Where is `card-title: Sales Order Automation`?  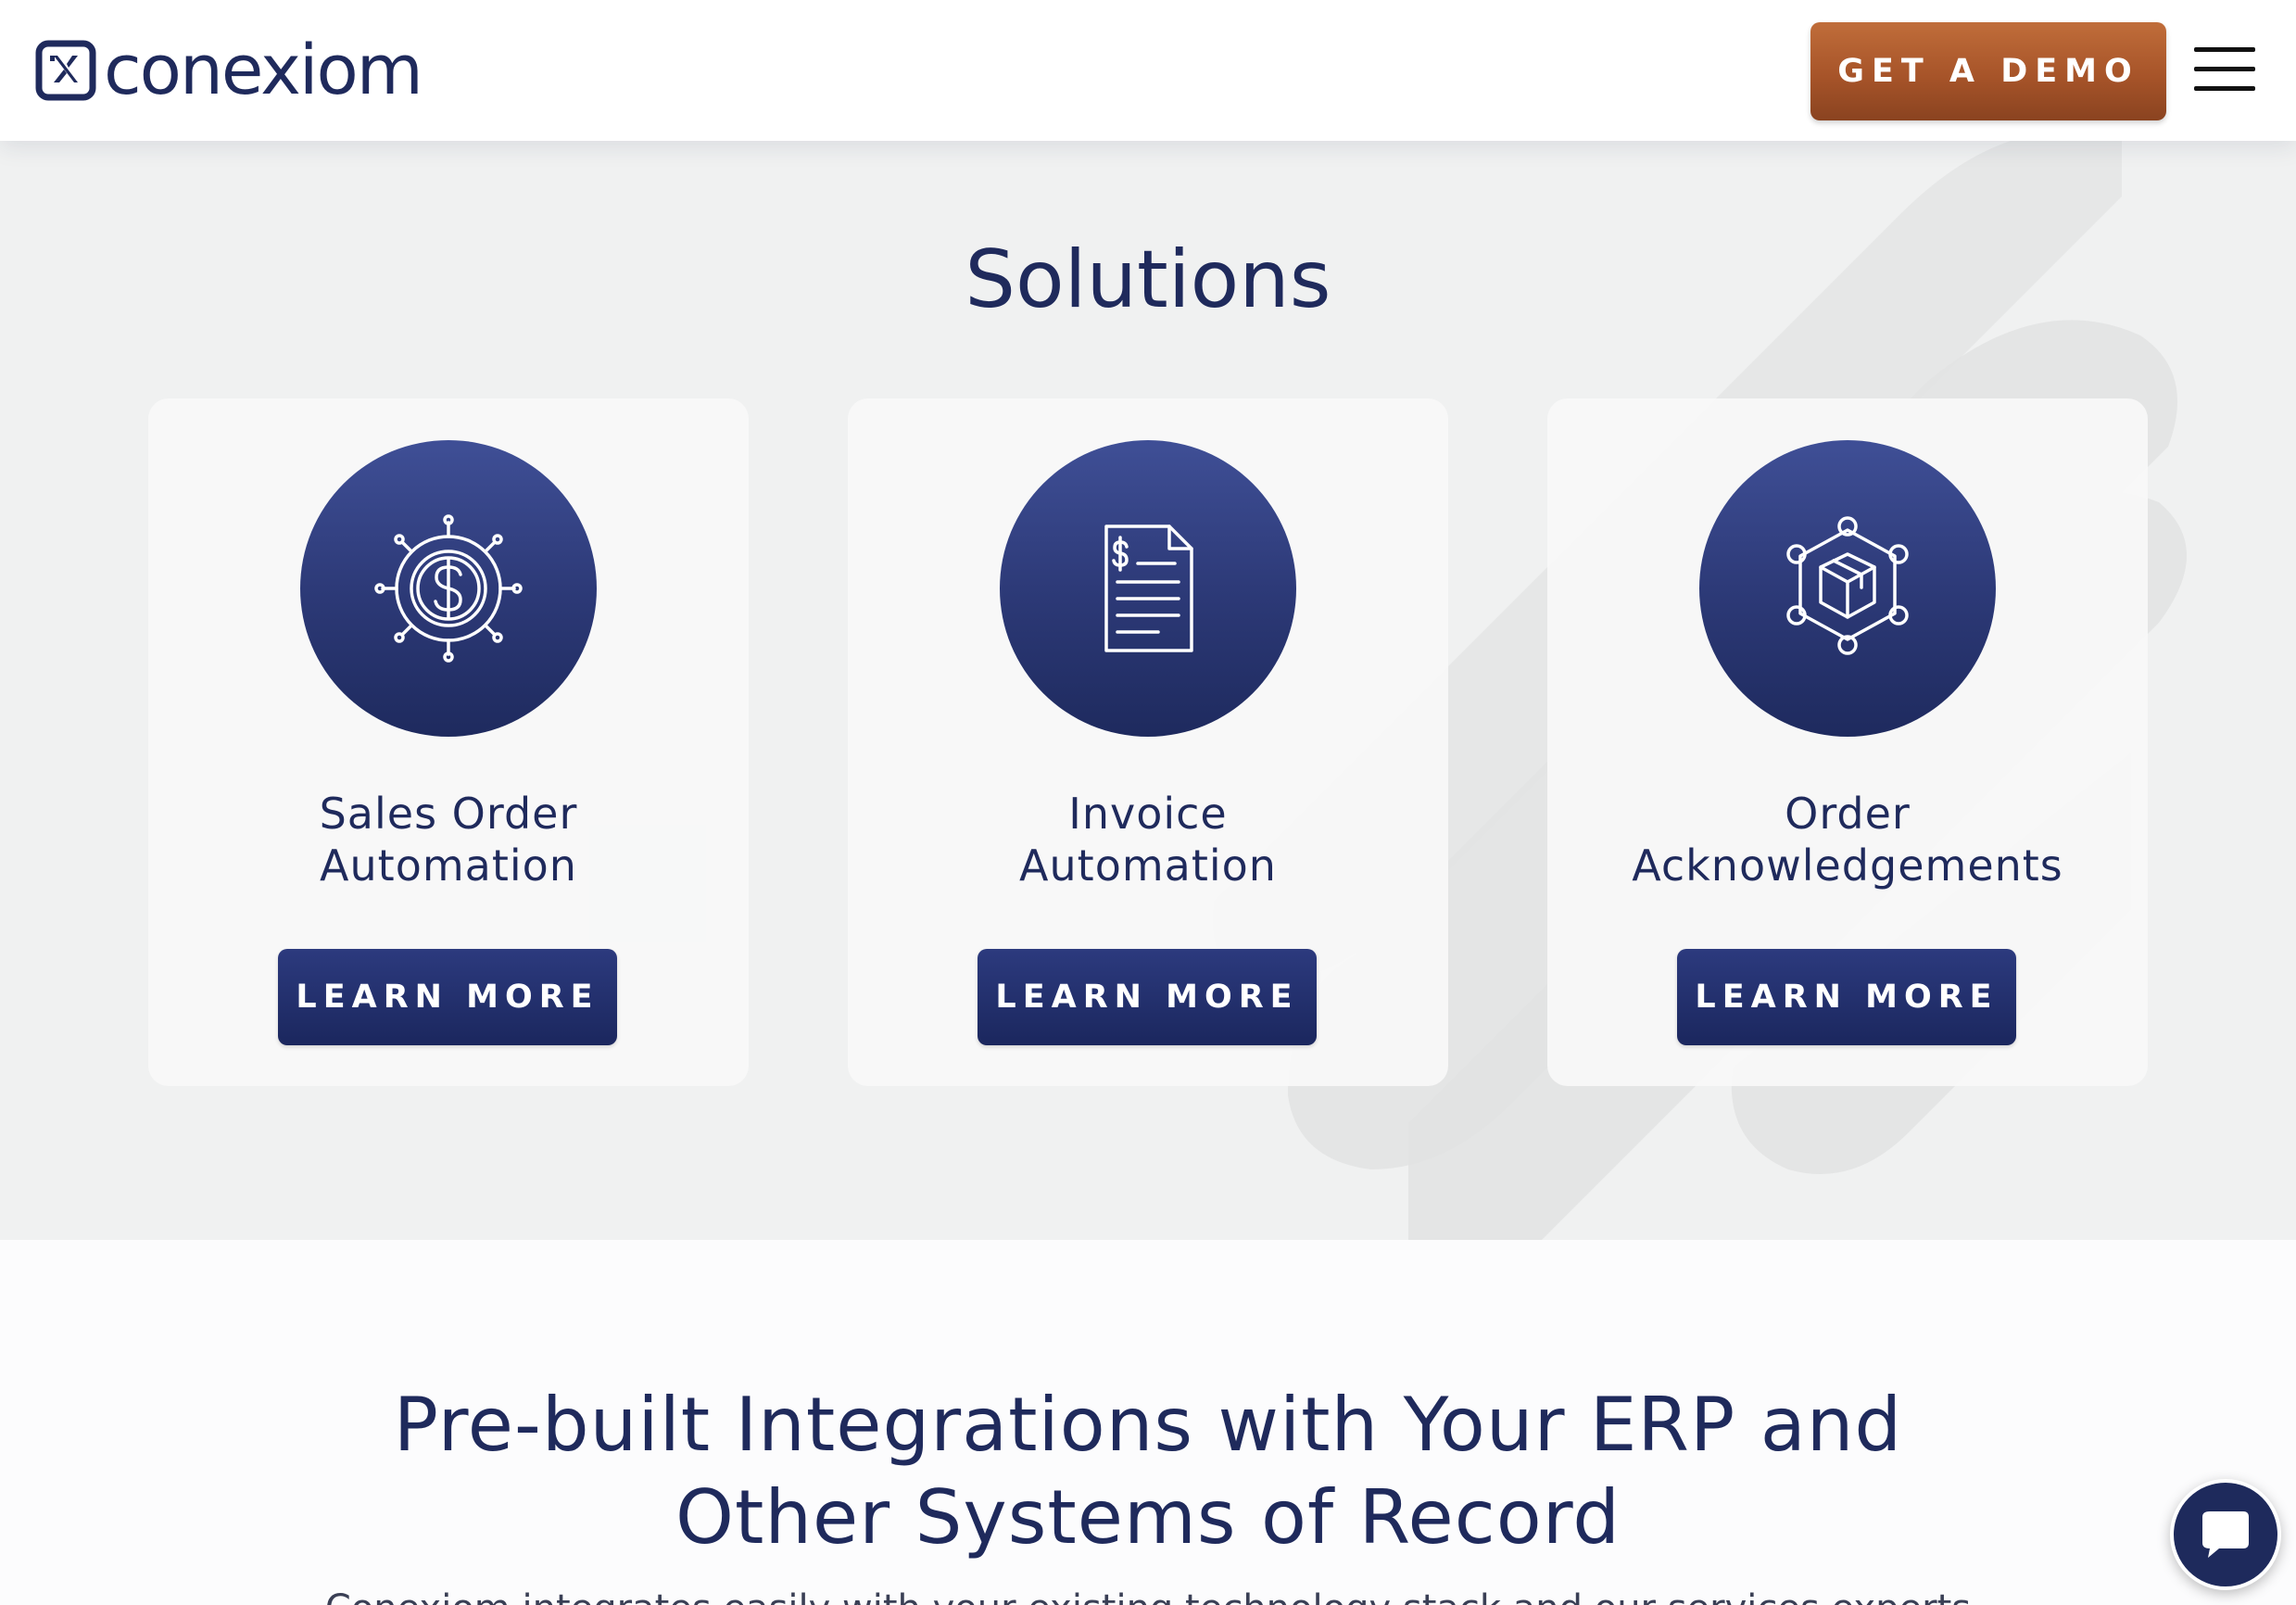 card-title: Sales Order Automation is located at coordinates (448, 839).